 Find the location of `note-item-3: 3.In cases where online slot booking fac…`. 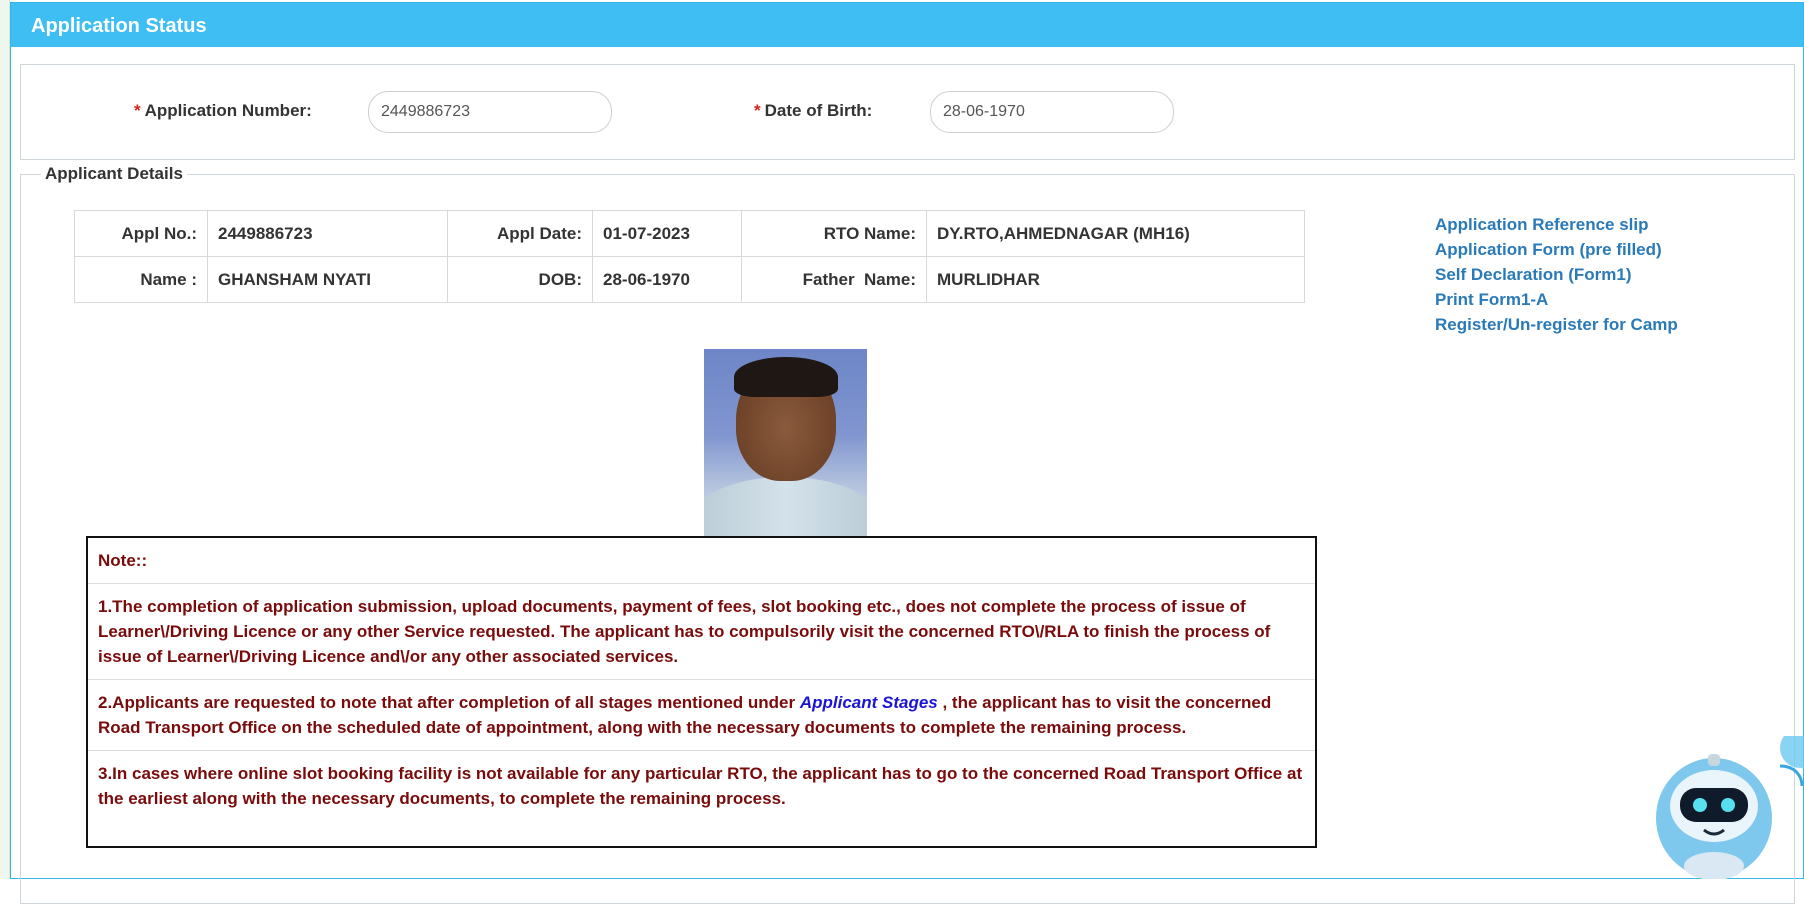

note-item-3: 3.In cases where online slot booking fac… is located at coordinates (700, 786).